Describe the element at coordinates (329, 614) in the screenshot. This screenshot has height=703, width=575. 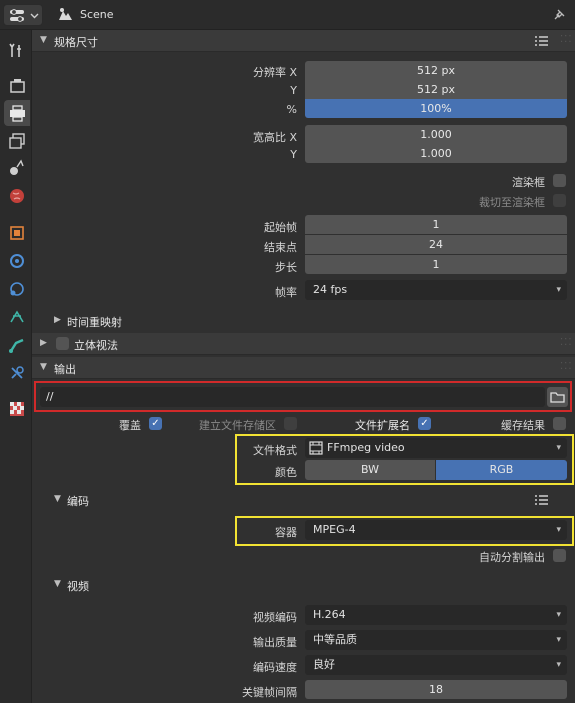
I see `video-codec-value: H.264` at that location.